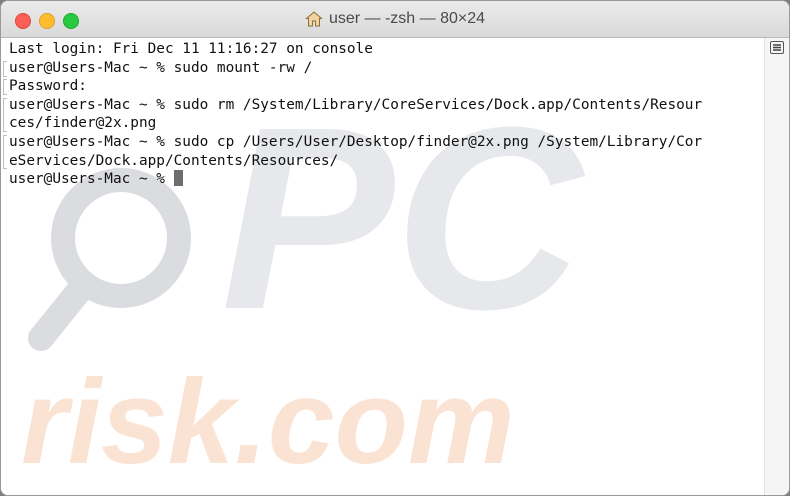 The height and width of the screenshot is (496, 790). Describe the element at coordinates (314, 19) in the screenshot. I see `home-icon` at that location.